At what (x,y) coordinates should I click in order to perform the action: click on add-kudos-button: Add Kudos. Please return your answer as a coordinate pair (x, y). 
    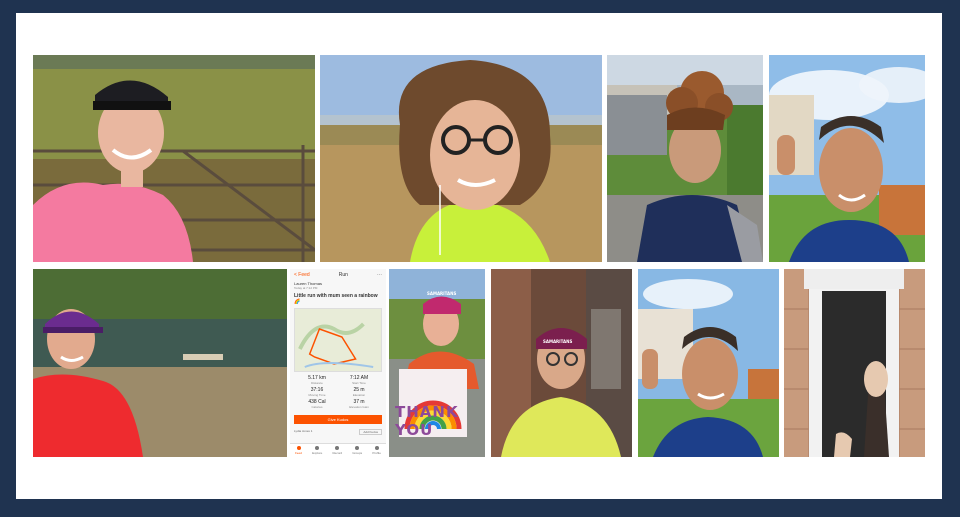
    Looking at the image, I should click on (370, 432).